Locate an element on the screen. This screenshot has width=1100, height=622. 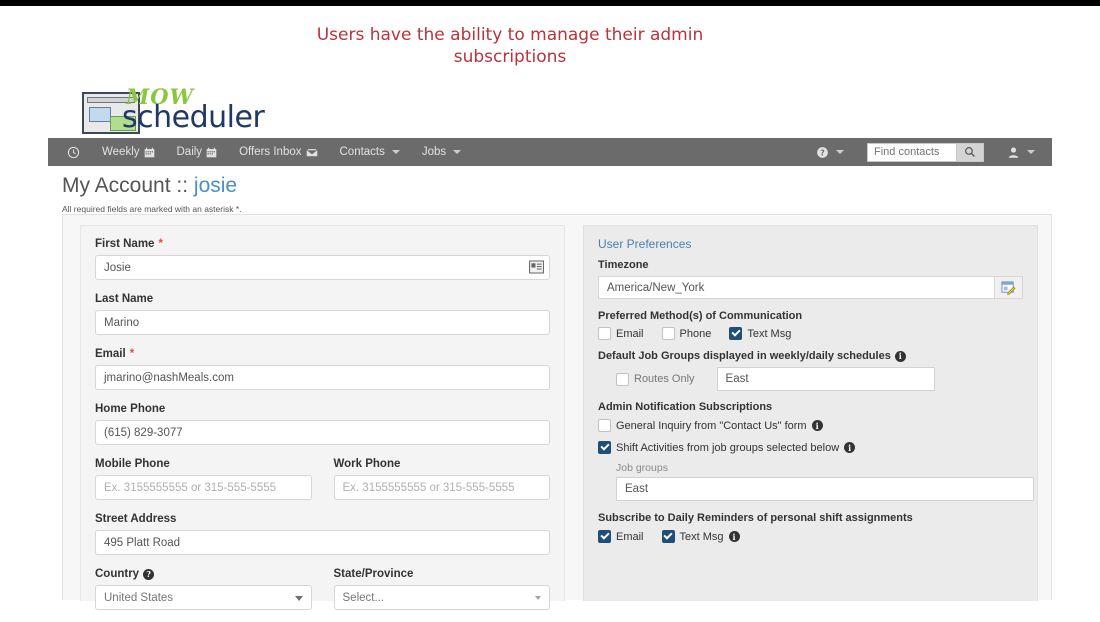
label-text: Timezone is located at coordinates (623, 265).